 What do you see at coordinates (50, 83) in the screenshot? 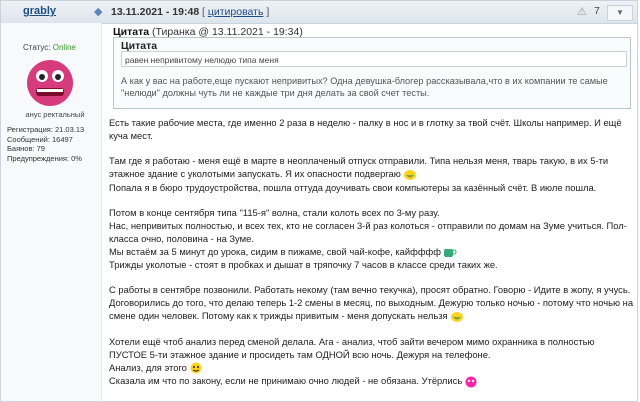
I see `avatar` at bounding box center [50, 83].